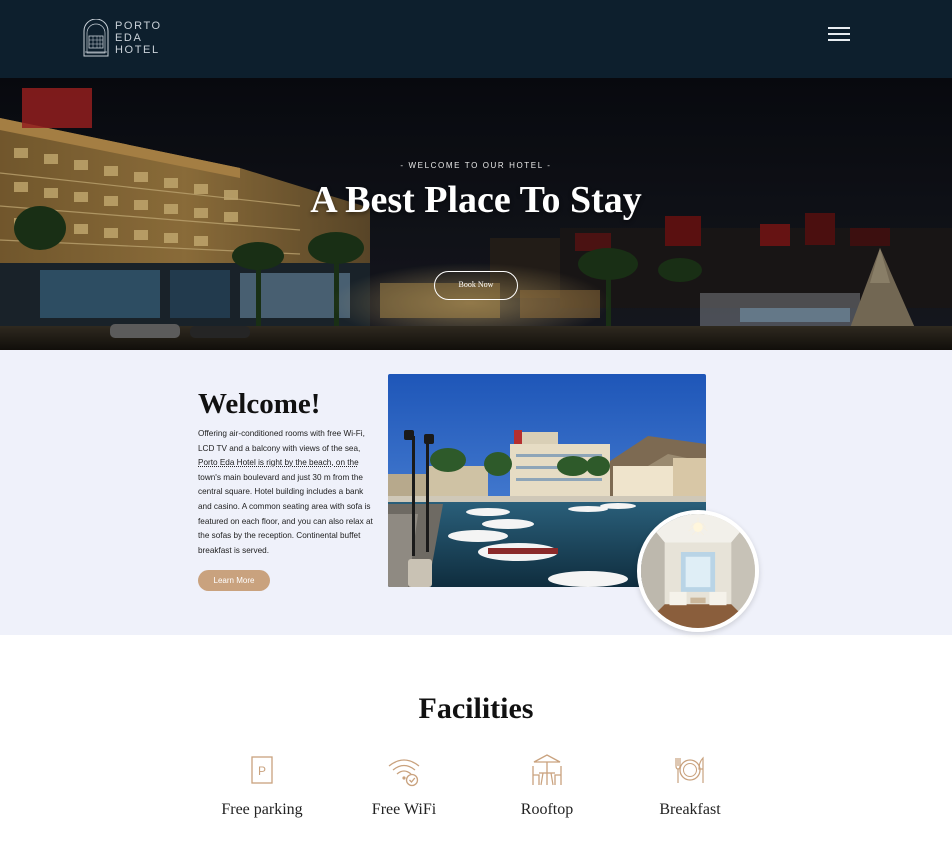  I want to click on hotel-logo-icon, so click(96, 38).